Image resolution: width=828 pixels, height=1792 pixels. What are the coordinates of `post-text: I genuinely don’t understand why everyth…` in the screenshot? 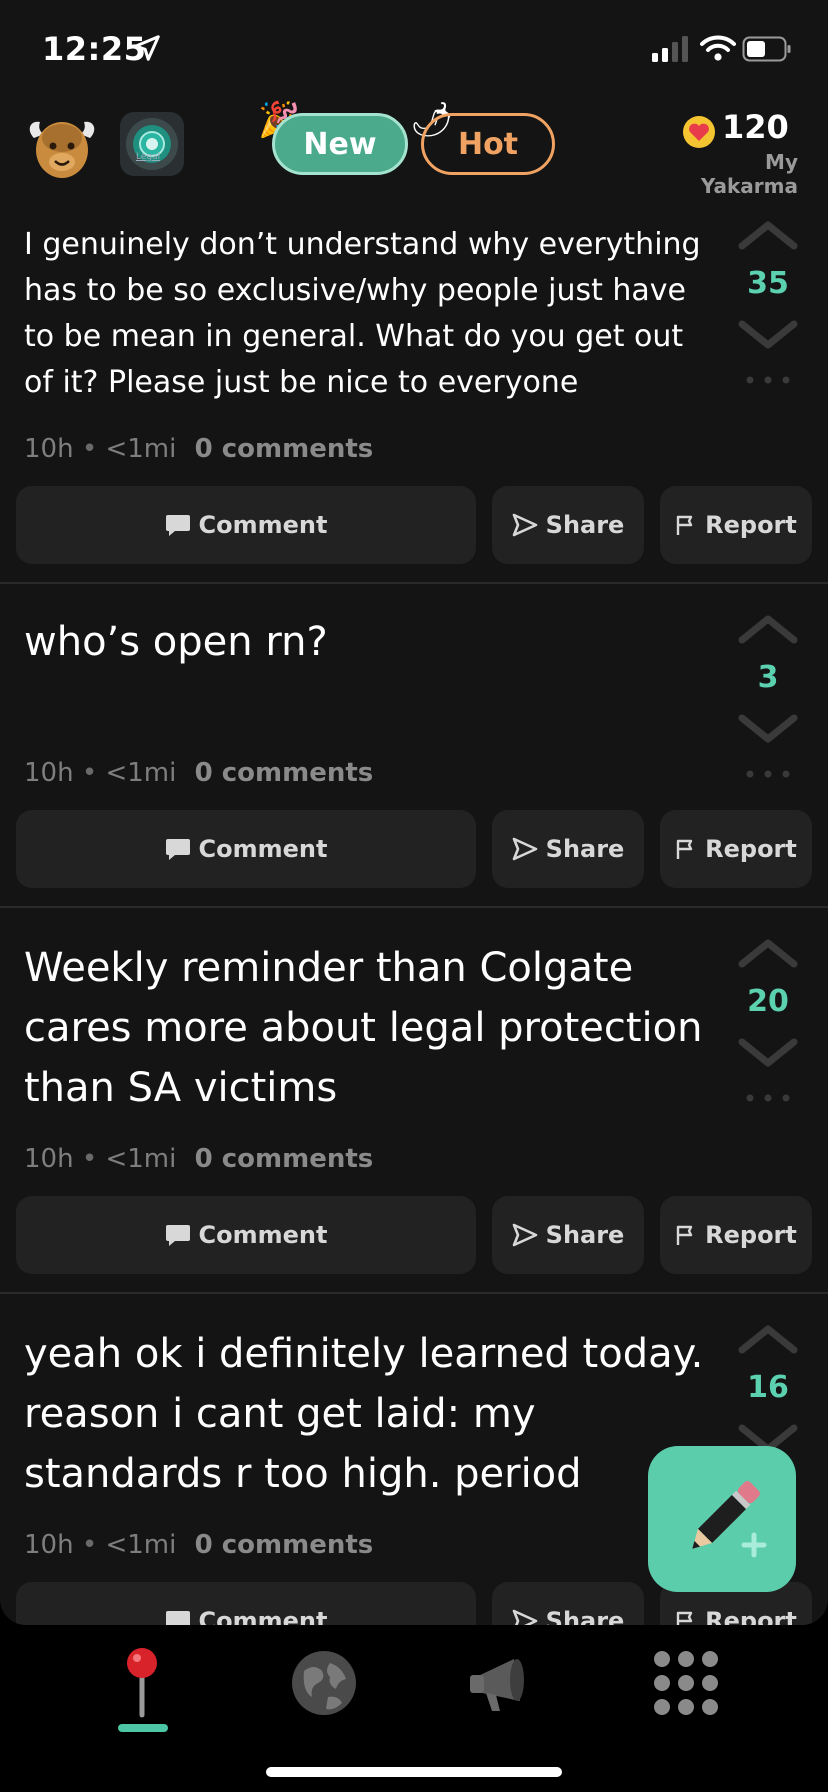 It's located at (369, 314).